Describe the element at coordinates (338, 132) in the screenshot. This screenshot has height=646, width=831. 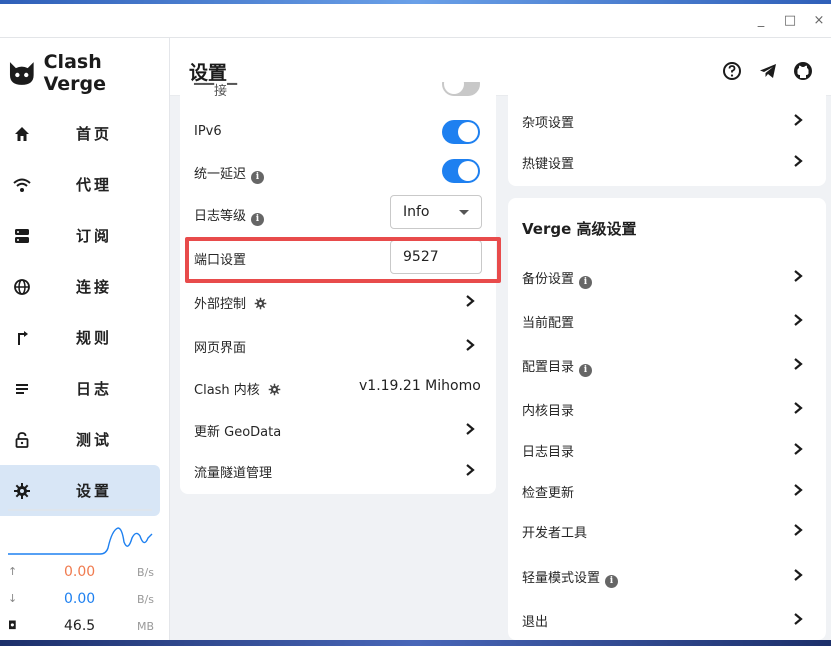
I see `ipv6-row: IPv6` at that location.